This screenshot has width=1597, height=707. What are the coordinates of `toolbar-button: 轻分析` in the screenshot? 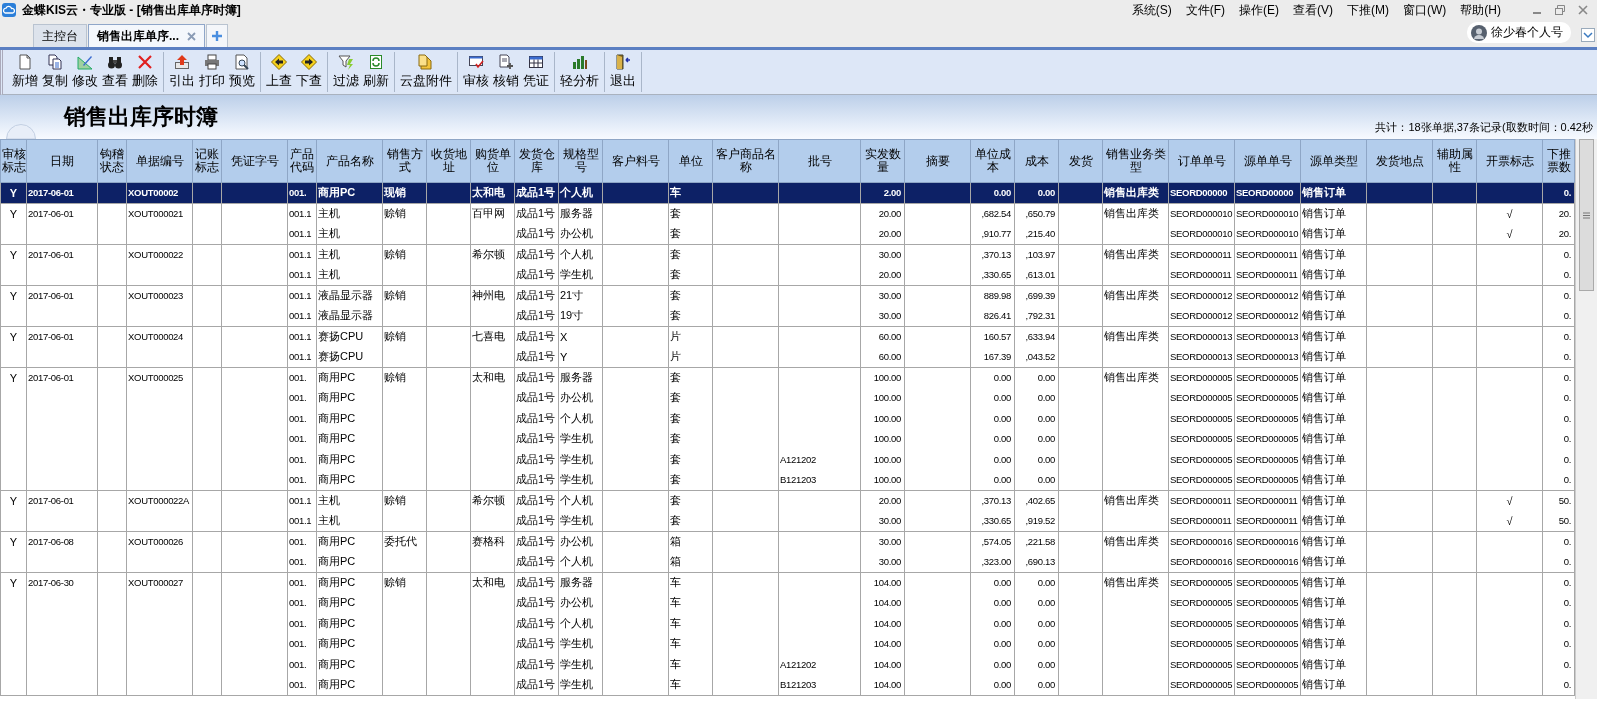 It's located at (579, 72).